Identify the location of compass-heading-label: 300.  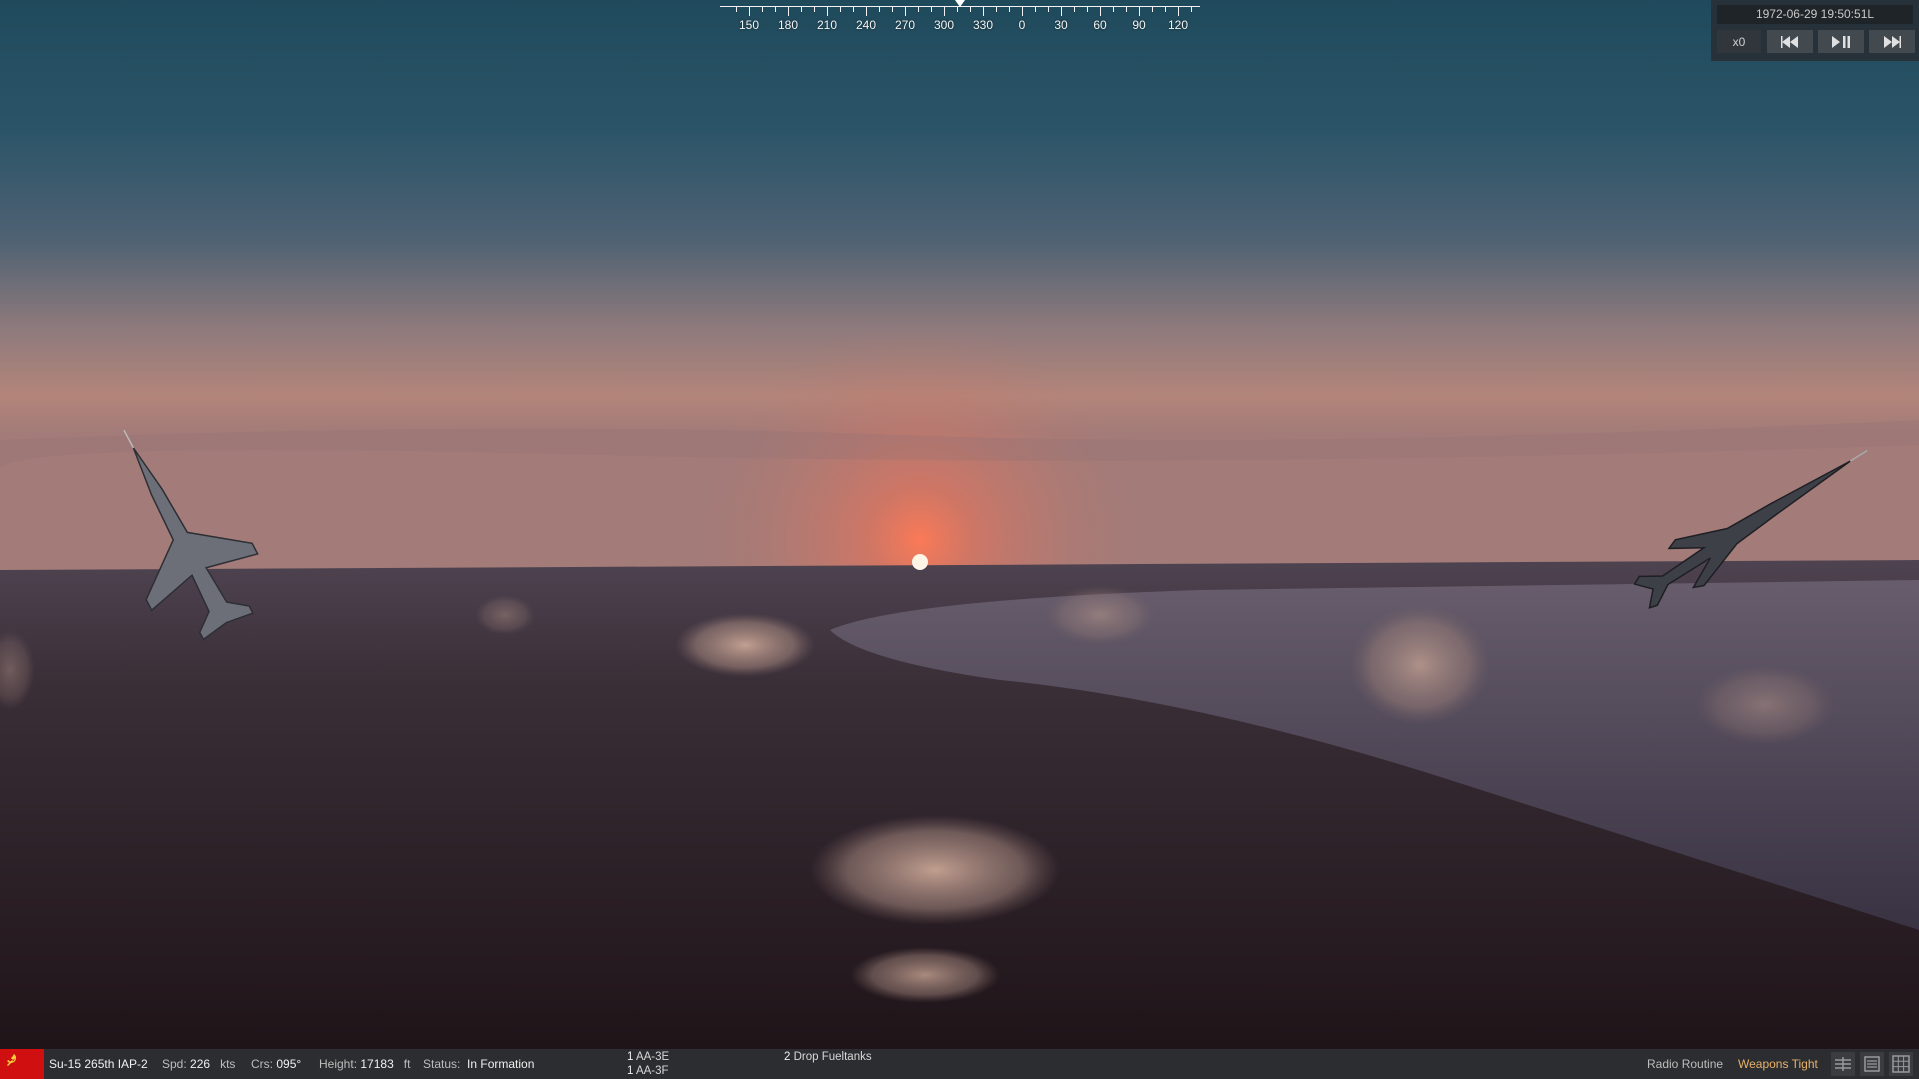
(944, 25).